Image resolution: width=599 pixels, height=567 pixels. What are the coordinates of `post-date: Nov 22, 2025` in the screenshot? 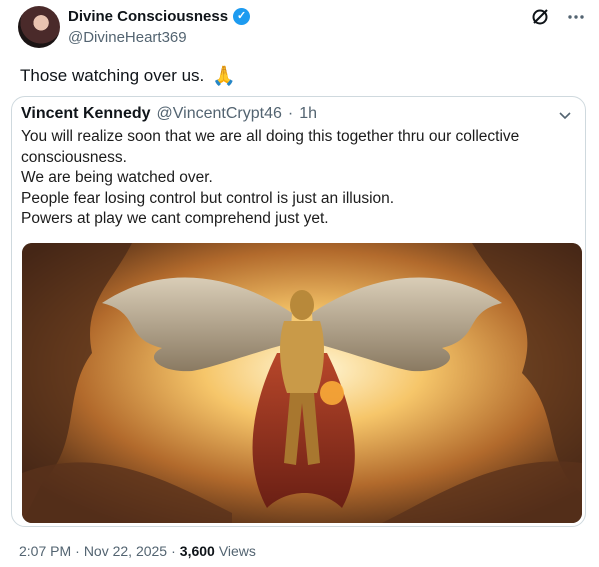 It's located at (125, 551).